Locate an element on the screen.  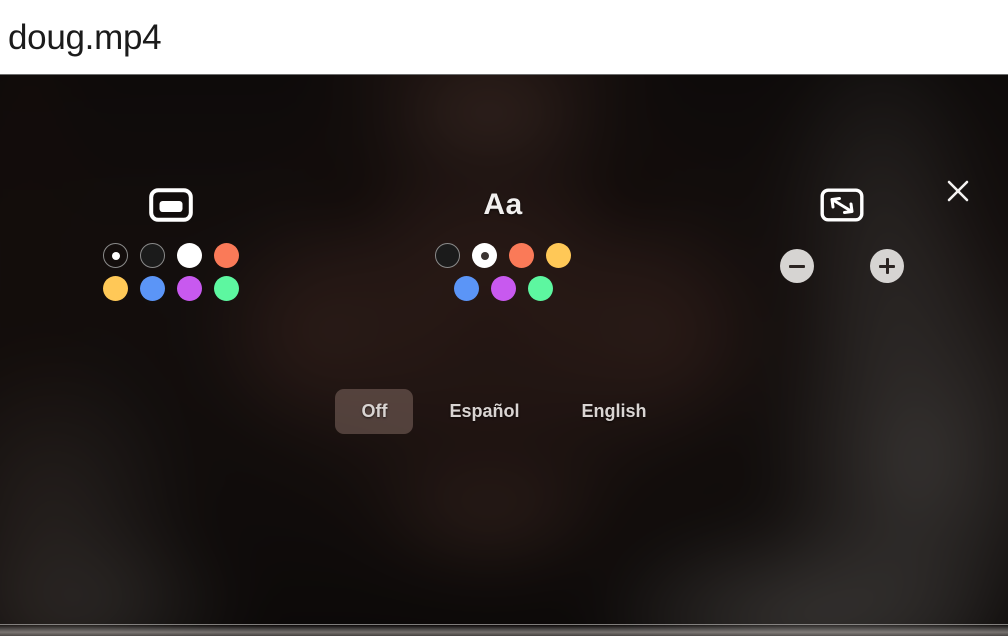
aa-label: Aa is located at coordinates (503, 204).